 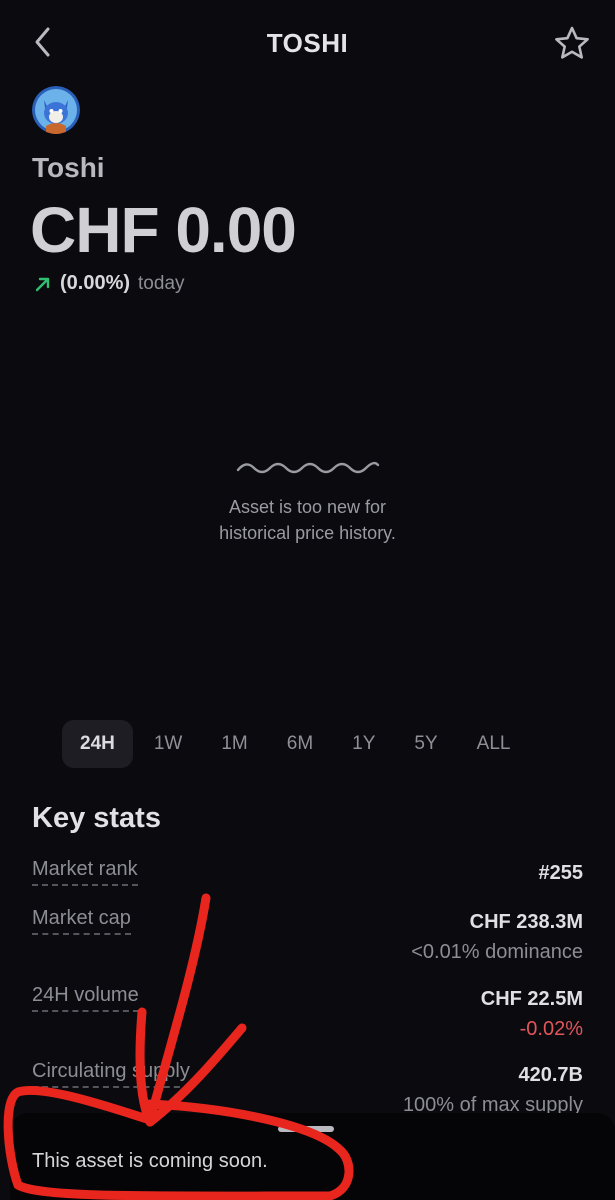 What do you see at coordinates (561, 873) in the screenshot?
I see `market-rank-value: #255` at bounding box center [561, 873].